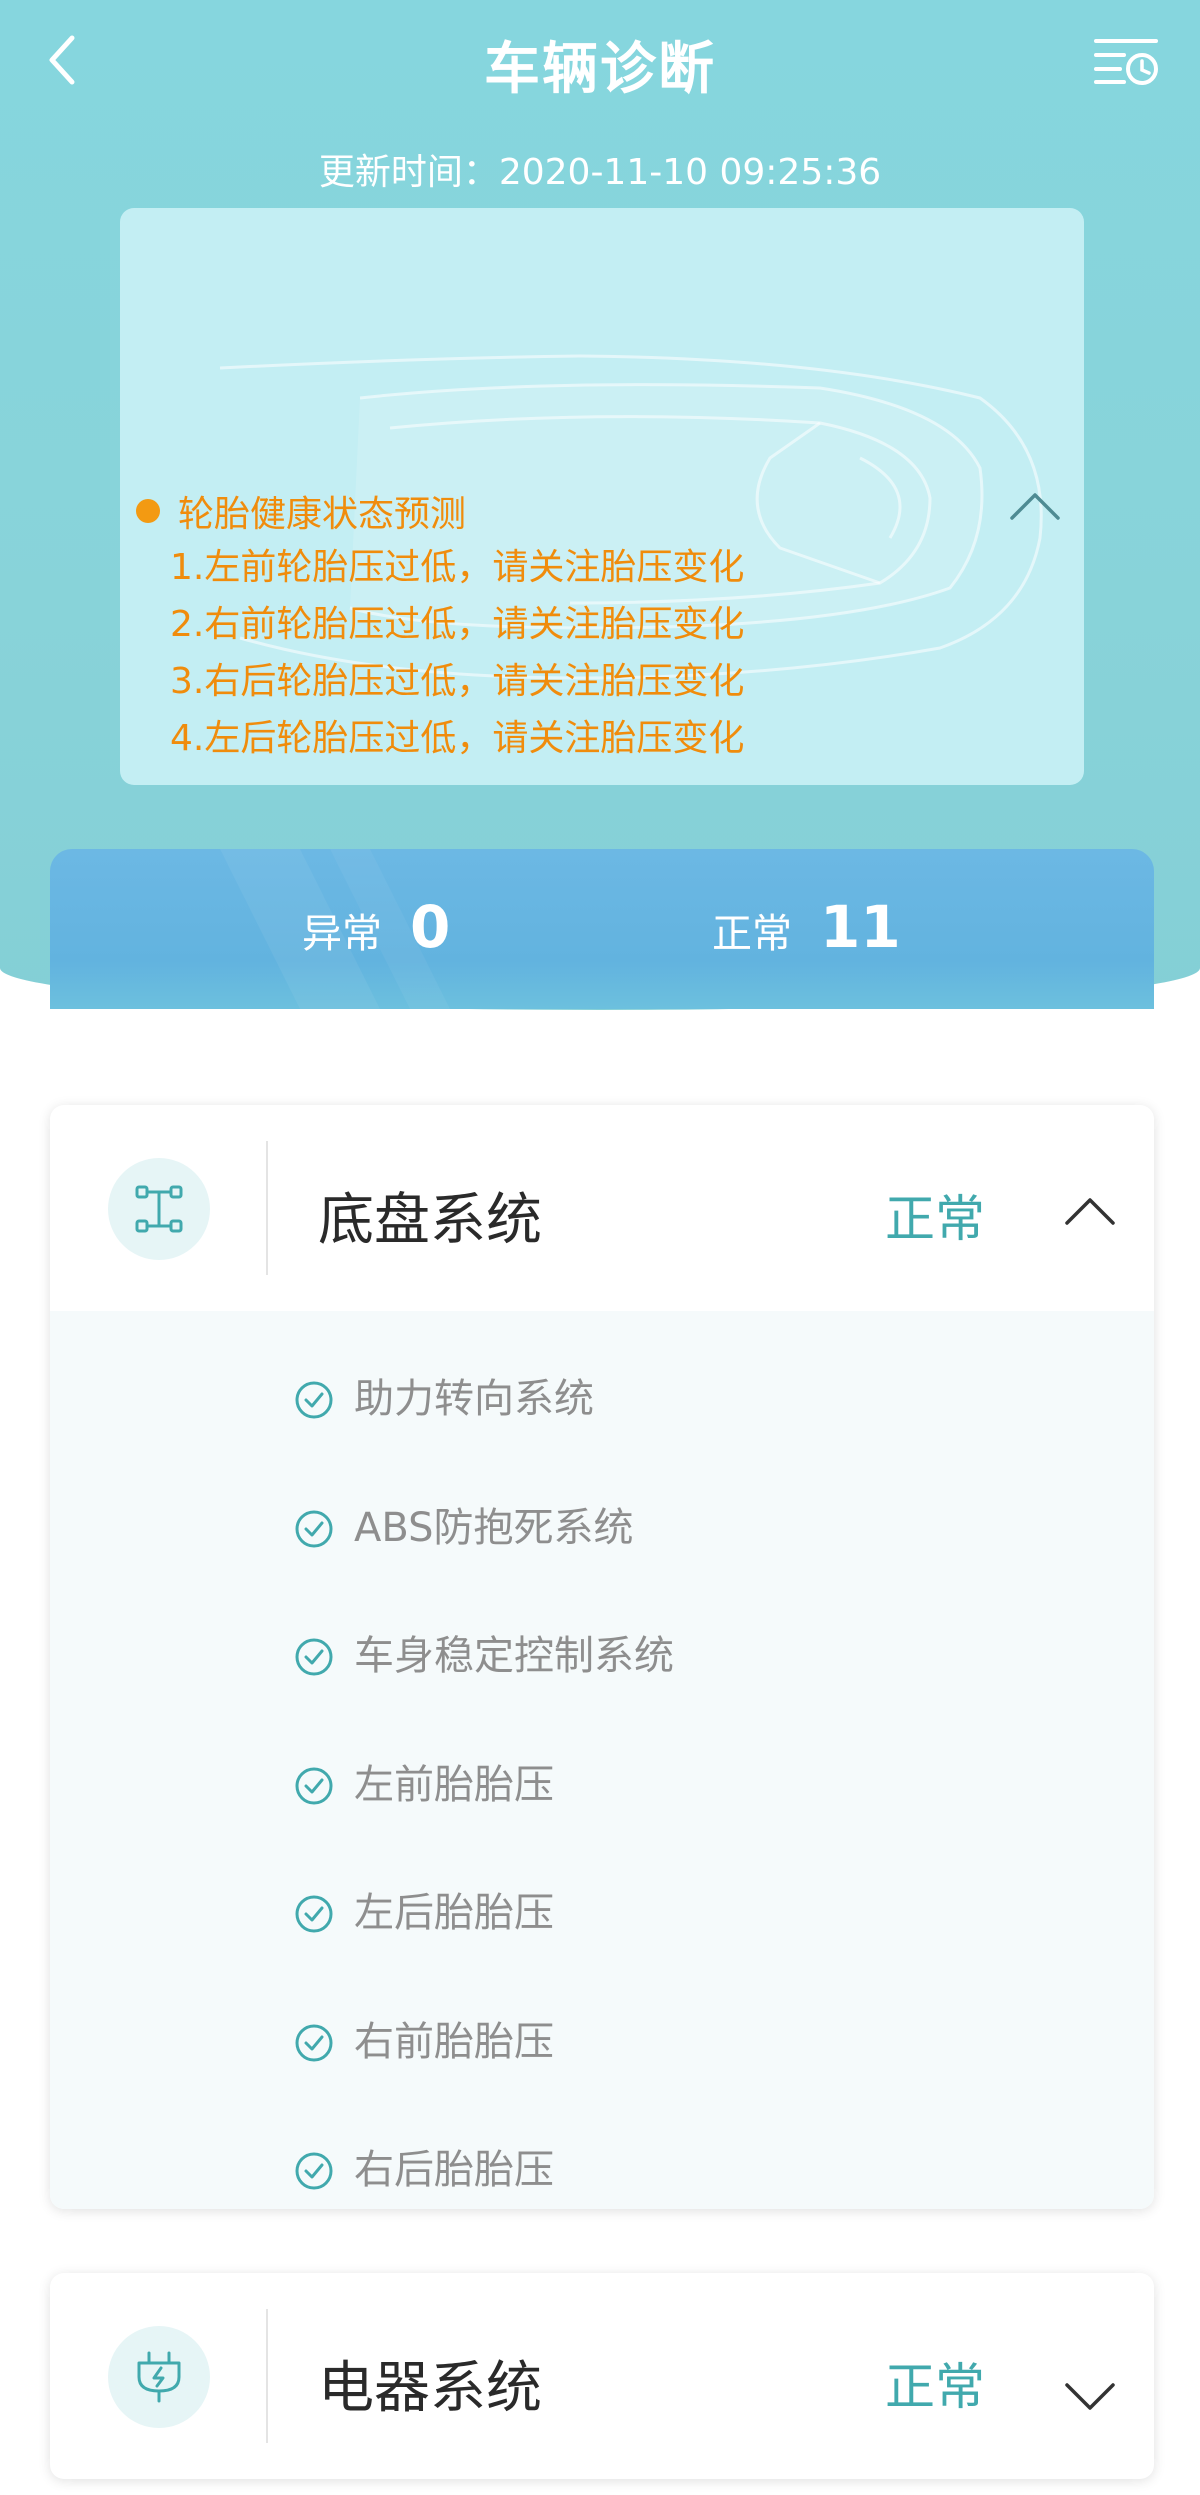 Image resolution: width=1200 pixels, height=2495 pixels. Describe the element at coordinates (602, 1909) in the screenshot. I see `list-item: 左后胎胎压` at that location.